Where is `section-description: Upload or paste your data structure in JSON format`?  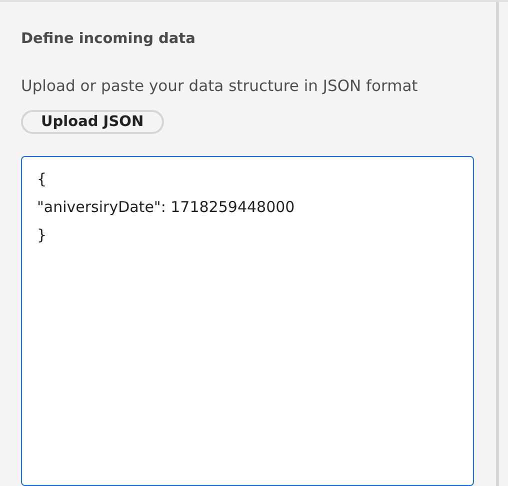 section-description: Upload or paste your data structure in JSON format is located at coordinates (219, 86).